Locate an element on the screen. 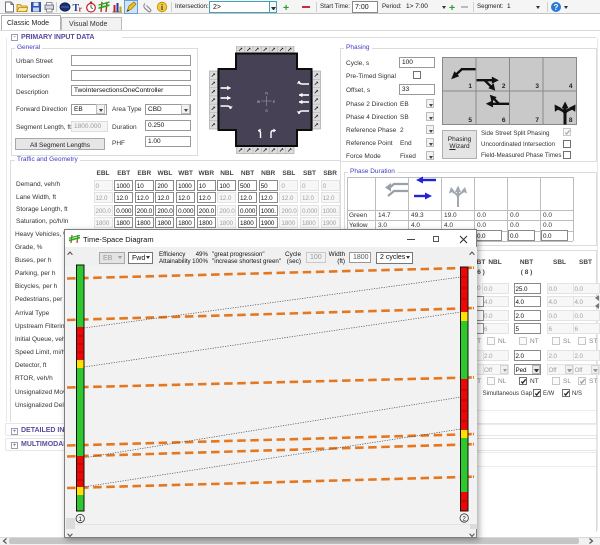 This screenshot has height=545, width=600. svg-text: 4 is located at coordinates (571, 86).